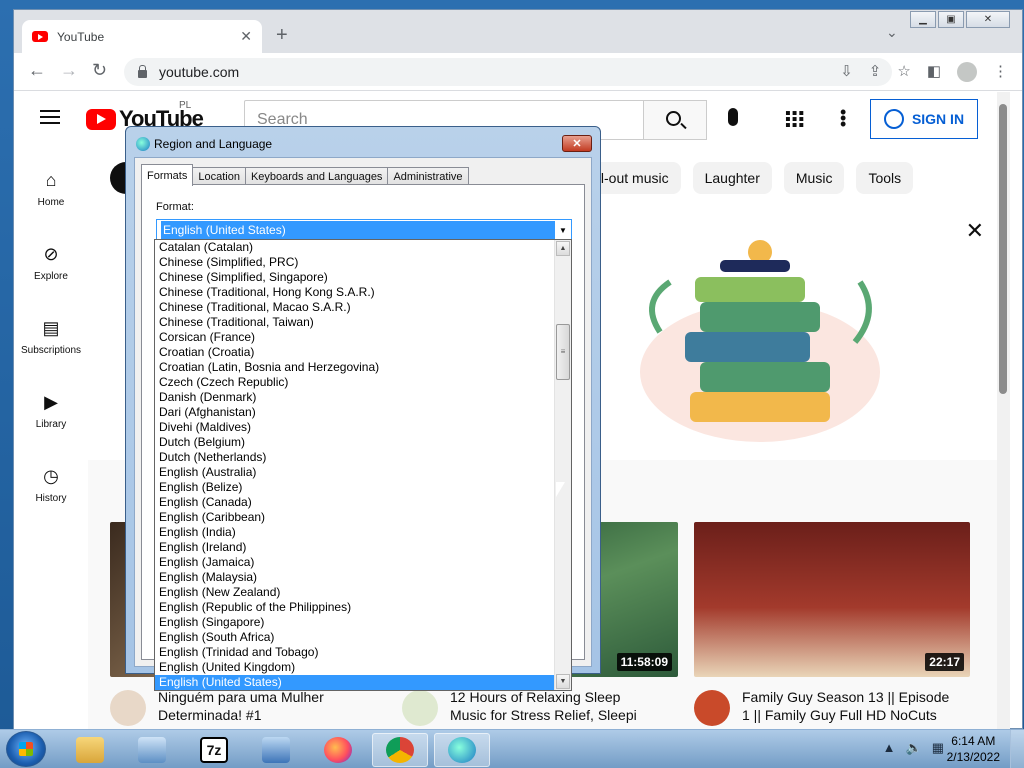 This screenshot has height=768, width=1024. I want to click on apps-grid-icon: ▪▪▪ ▪▪▪ ▪▪▪, so click(795, 120).